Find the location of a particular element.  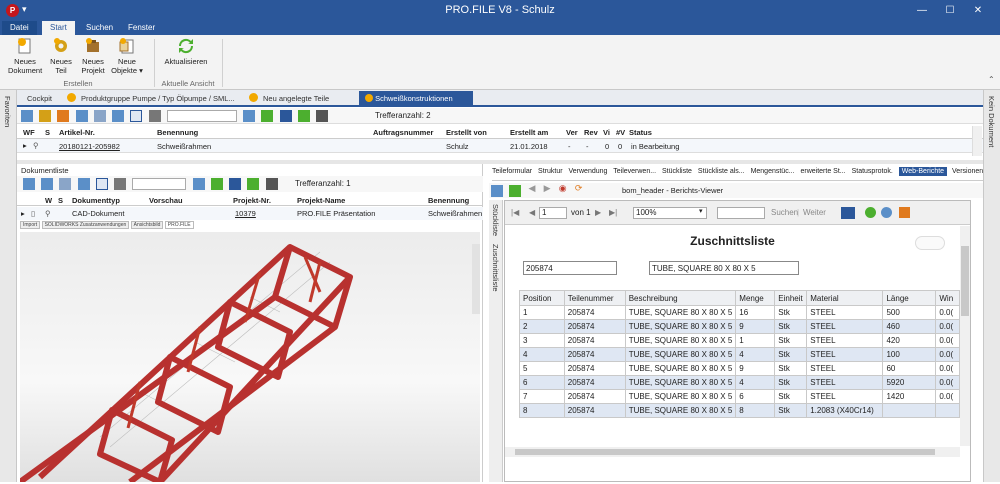

reload-icon: ⟳ is located at coordinates (579, 188).